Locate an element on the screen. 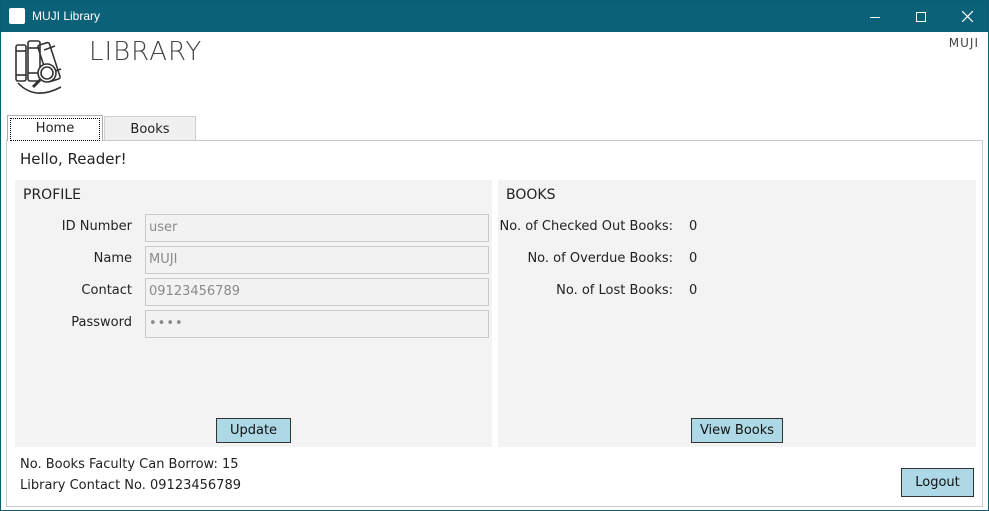 The height and width of the screenshot is (511, 989). contact-label: Contact is located at coordinates (106, 290).